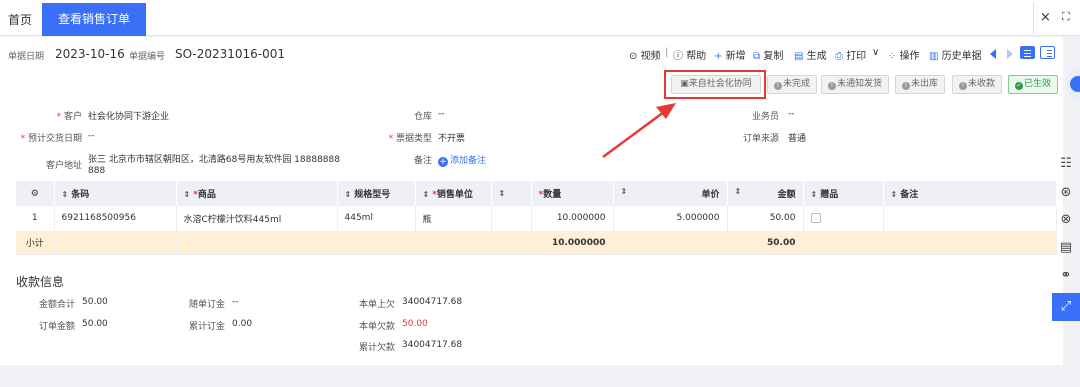 The height and width of the screenshot is (387, 1080). I want to click on prev-owe-label: 本单上欠, so click(376, 305).